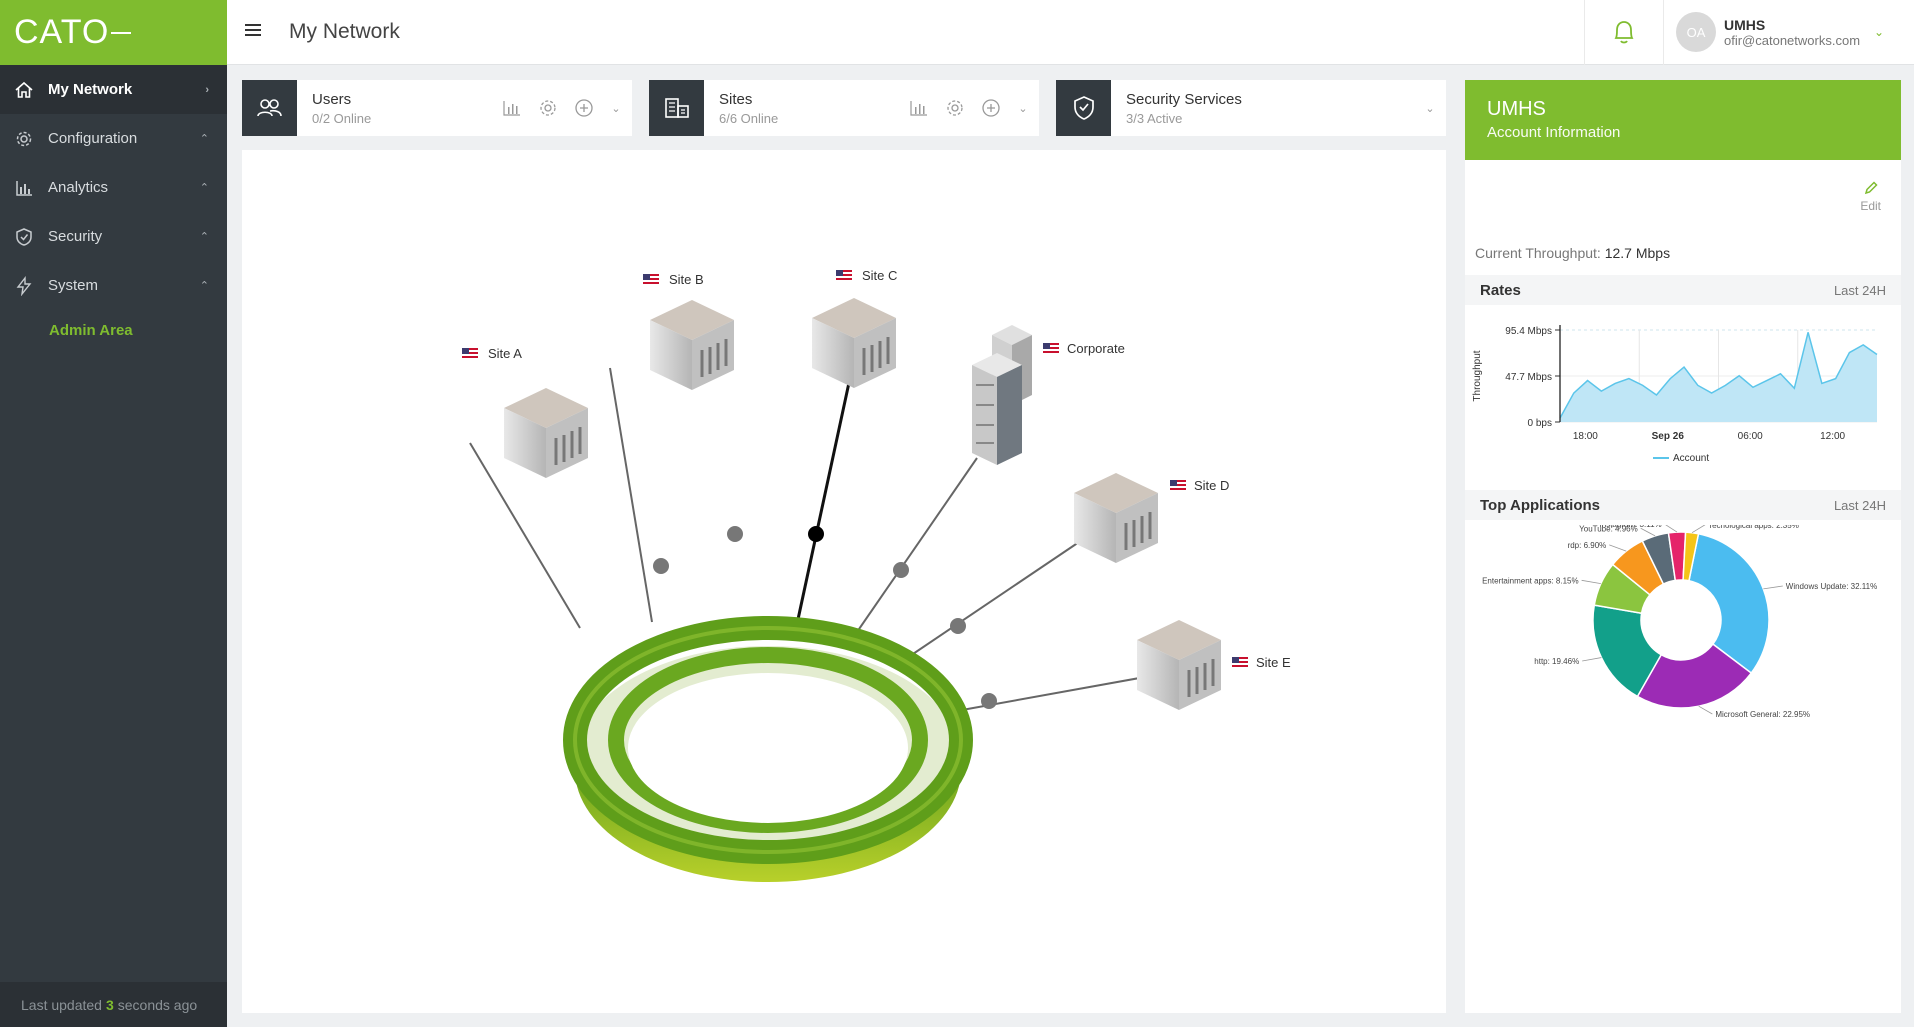  What do you see at coordinates (113, 285) in the screenshot?
I see `sidebar-item-system: System ⌃` at bounding box center [113, 285].